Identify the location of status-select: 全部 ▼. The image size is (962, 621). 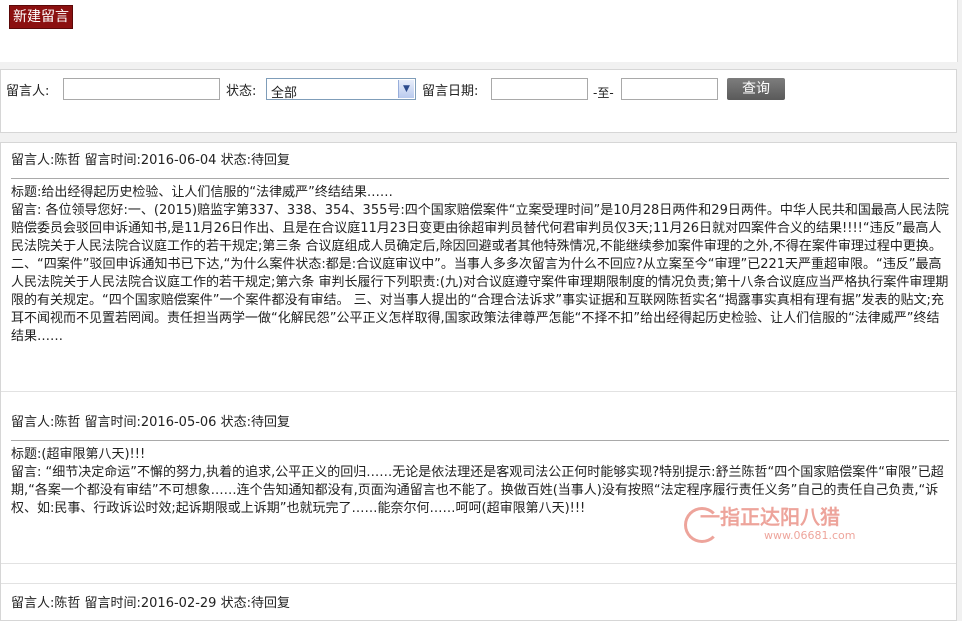
(341, 89).